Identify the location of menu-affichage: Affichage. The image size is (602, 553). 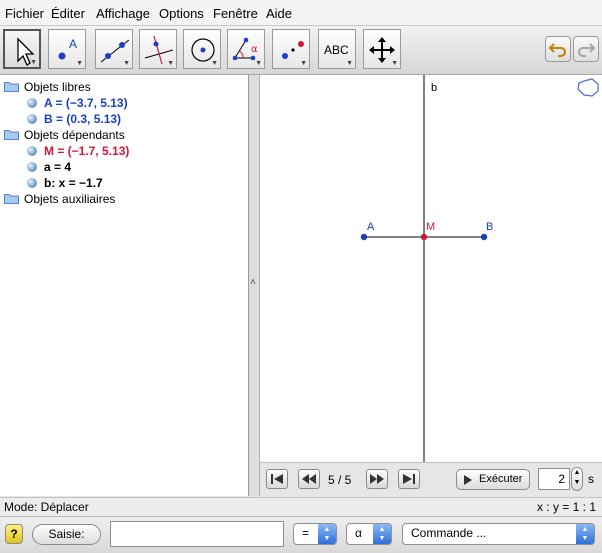
(123, 13).